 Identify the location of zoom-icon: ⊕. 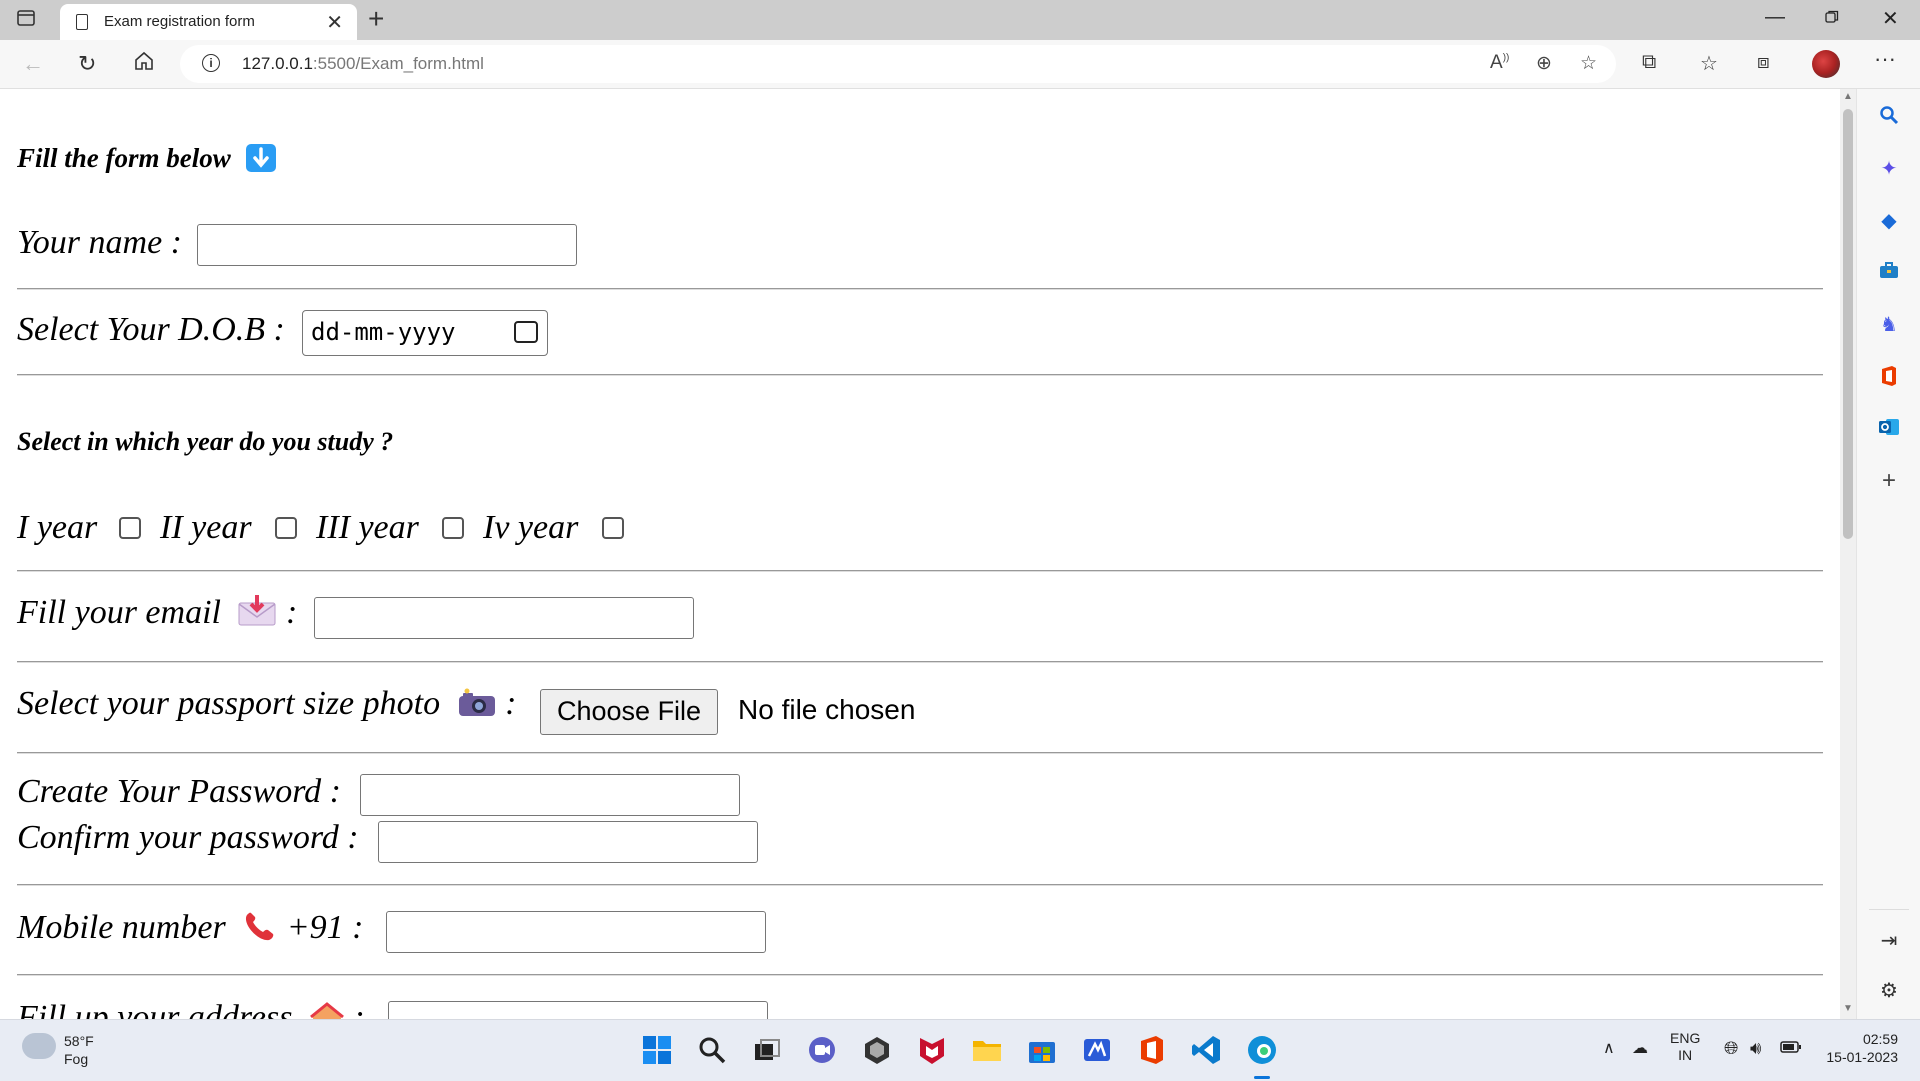
(1544, 63).